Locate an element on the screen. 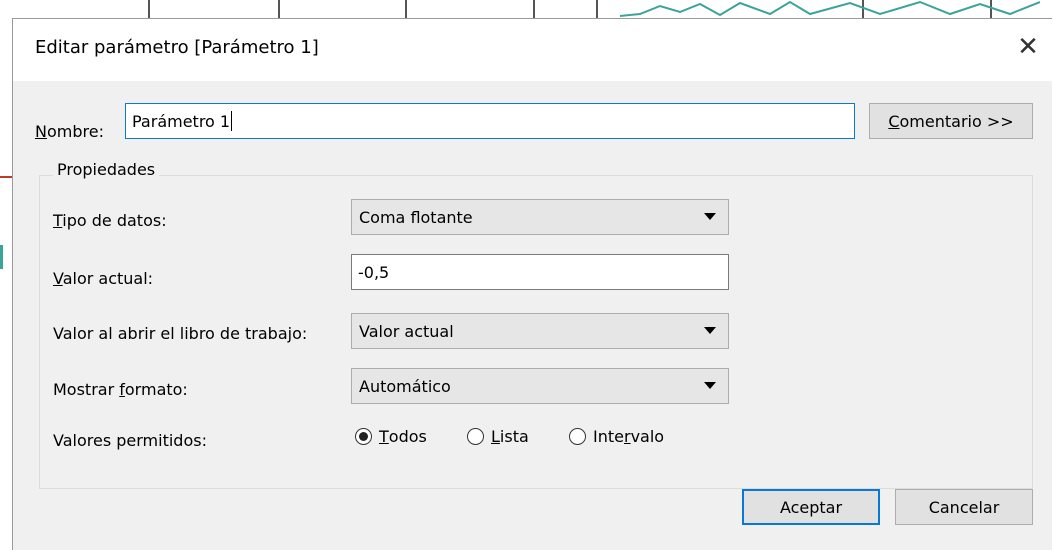  current-value-label: Valor actual: is located at coordinates (103, 278).